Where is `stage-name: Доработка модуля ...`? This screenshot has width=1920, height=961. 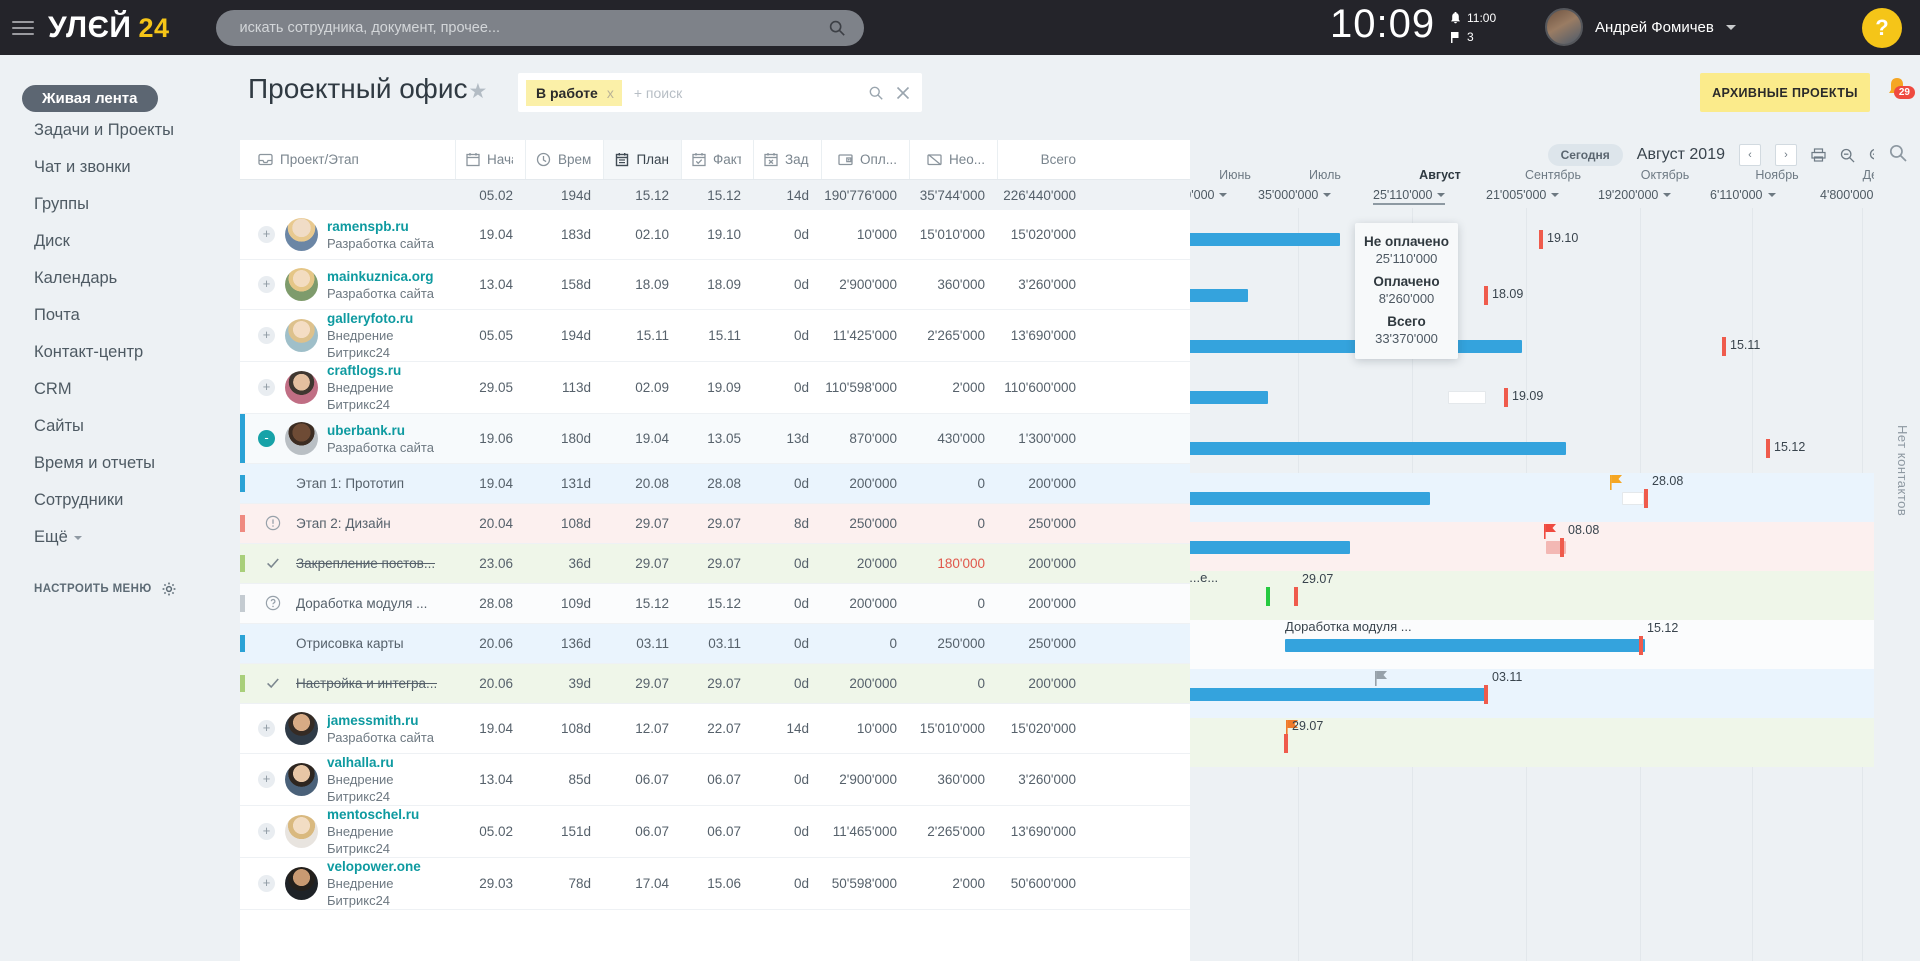 stage-name: Доработка модуля ... is located at coordinates (361, 603).